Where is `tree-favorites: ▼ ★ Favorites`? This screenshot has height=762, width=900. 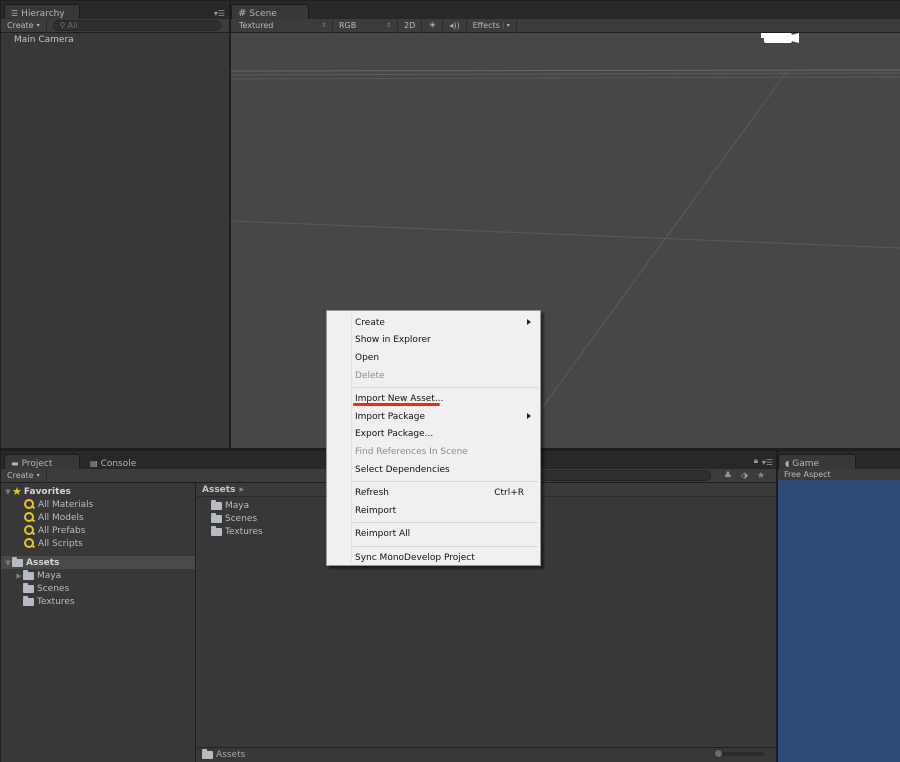 tree-favorites: ▼ ★ Favorites is located at coordinates (98, 491).